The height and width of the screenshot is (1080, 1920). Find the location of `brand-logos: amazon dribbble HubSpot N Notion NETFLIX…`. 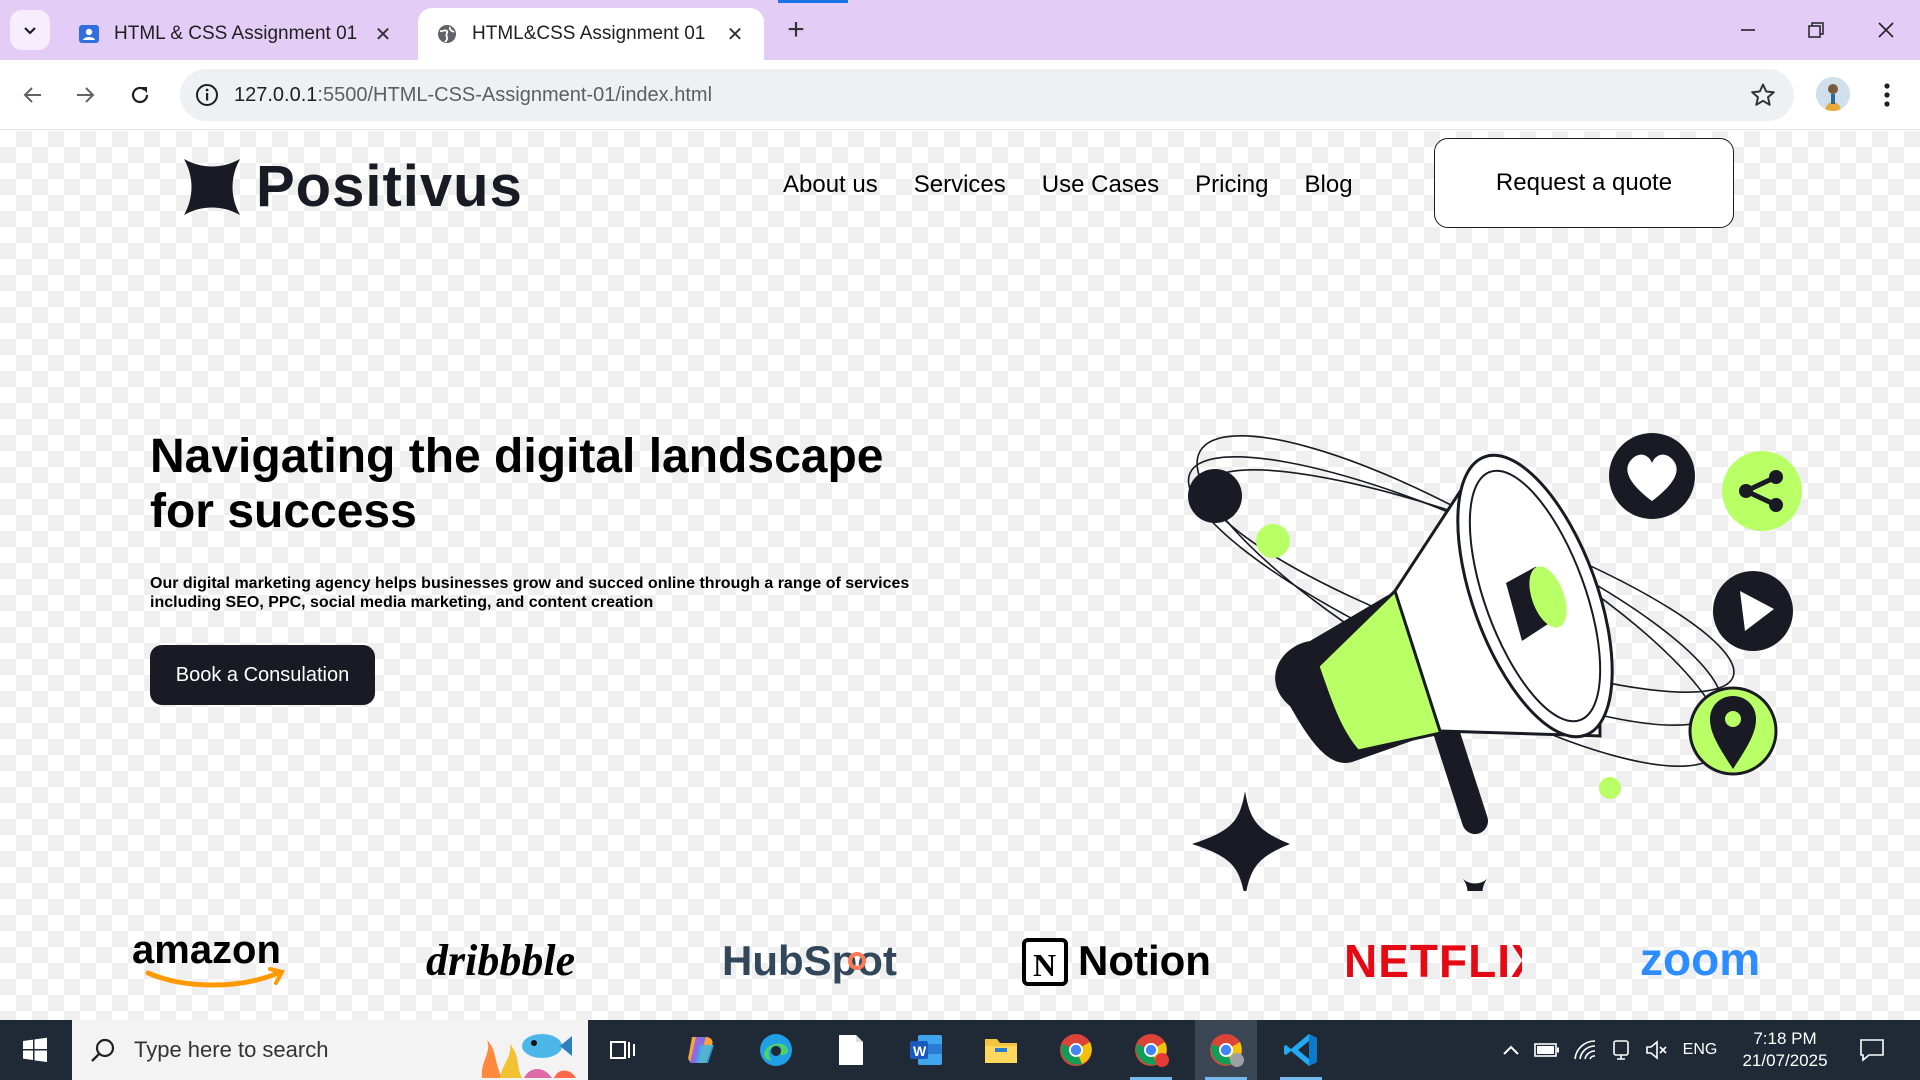

brand-logos: amazon dribbble HubSpot N Notion NETFLIX… is located at coordinates (960, 961).